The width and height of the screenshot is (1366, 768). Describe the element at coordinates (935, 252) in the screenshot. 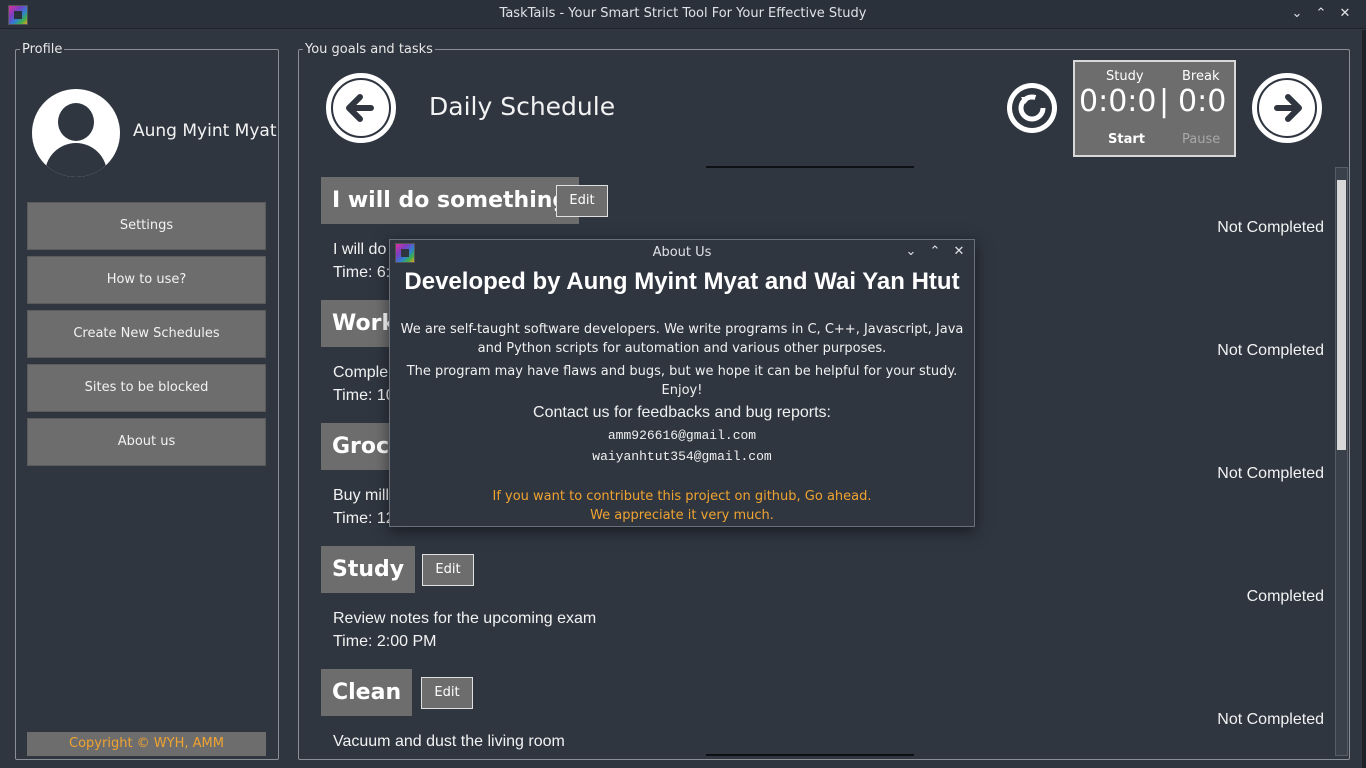

I see `dialog-maximize-button: ⌃` at that location.